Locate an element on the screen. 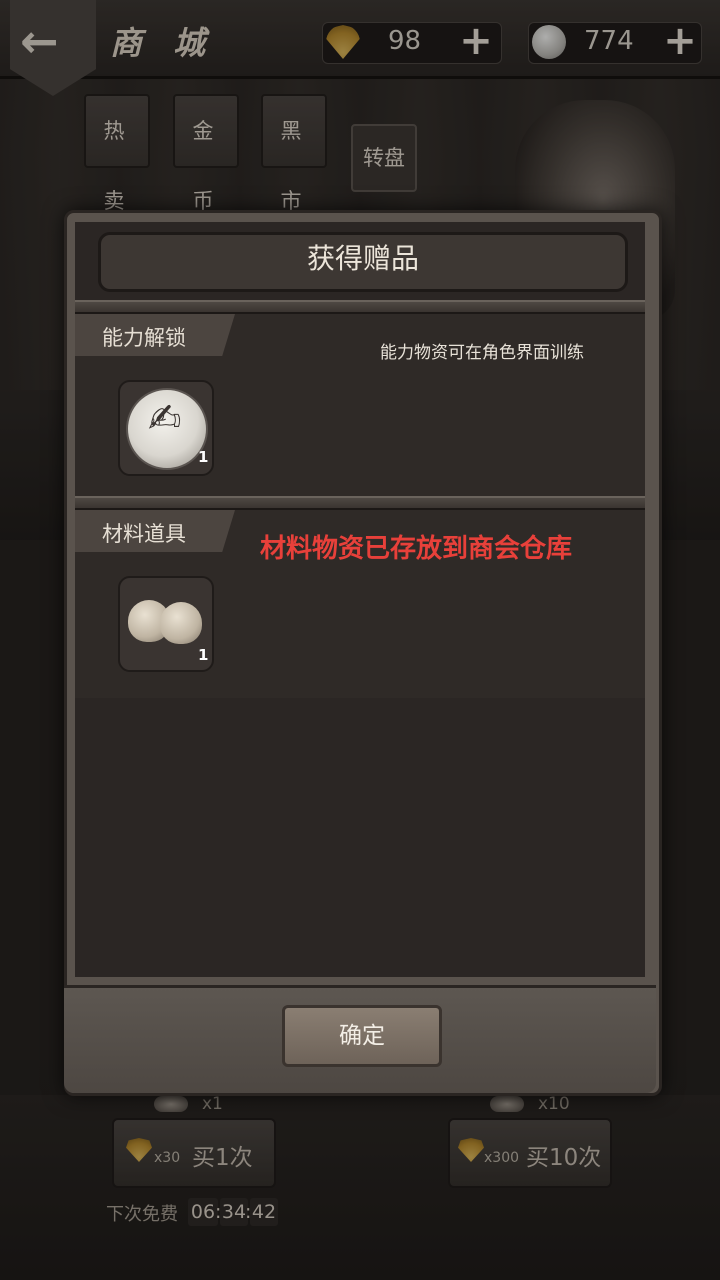 The width and height of the screenshot is (720, 1280). hand-icon: ✍ is located at coordinates (165, 419).